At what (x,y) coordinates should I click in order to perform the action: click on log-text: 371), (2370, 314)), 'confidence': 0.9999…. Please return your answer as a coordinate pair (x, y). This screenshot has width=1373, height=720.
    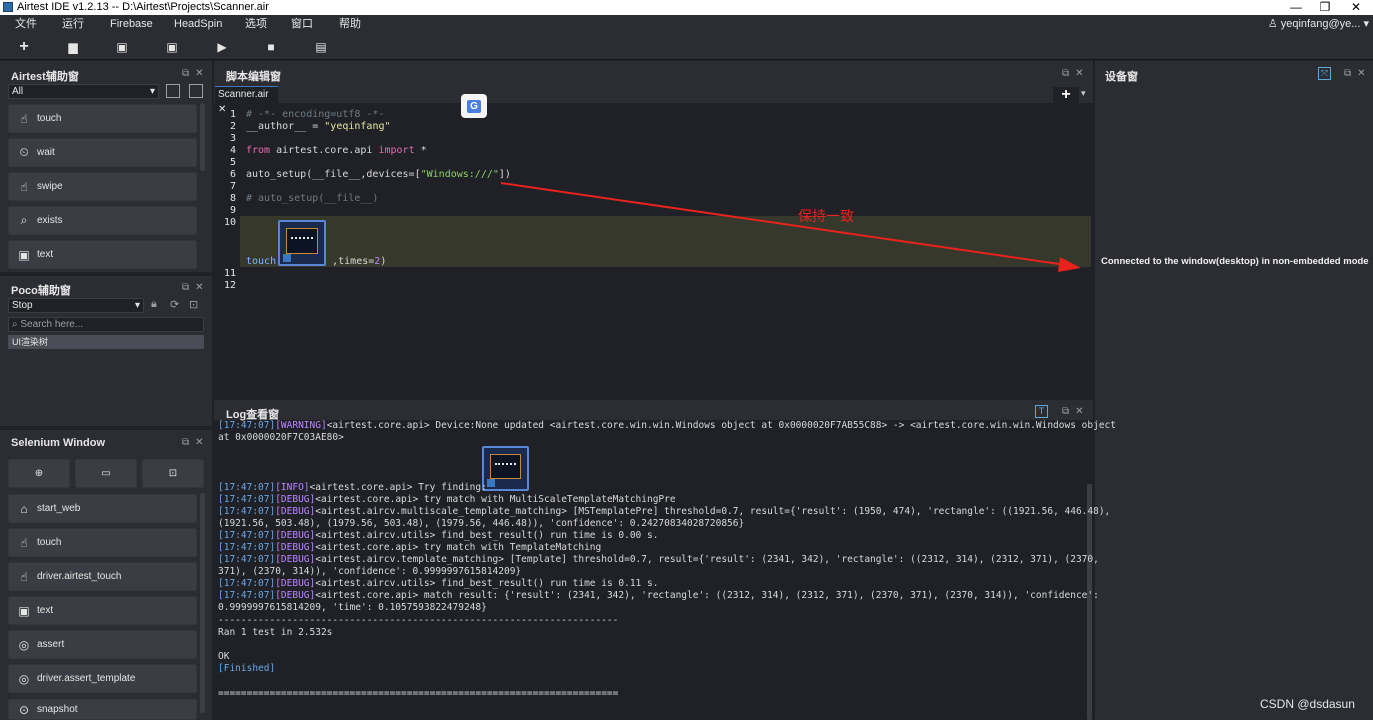
    Looking at the image, I should click on (370, 571).